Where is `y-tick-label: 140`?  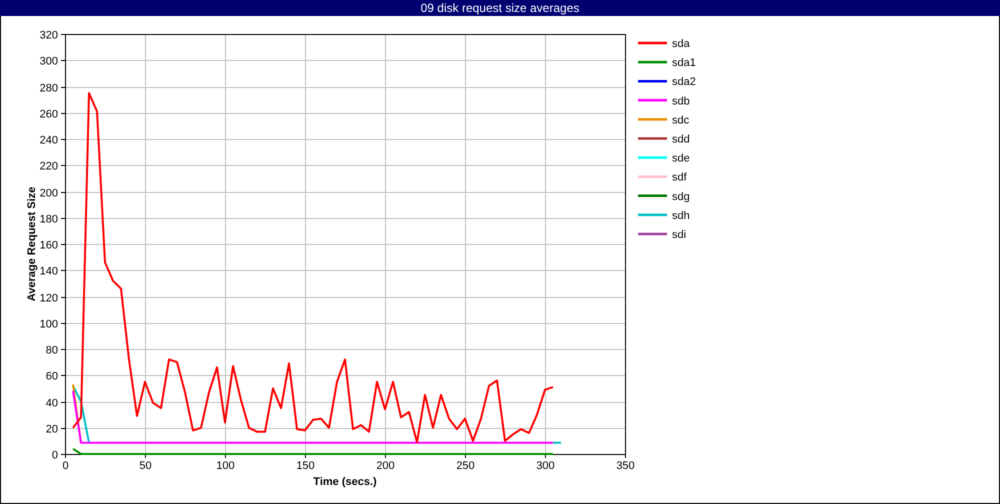
y-tick-label: 140 is located at coordinates (49, 272).